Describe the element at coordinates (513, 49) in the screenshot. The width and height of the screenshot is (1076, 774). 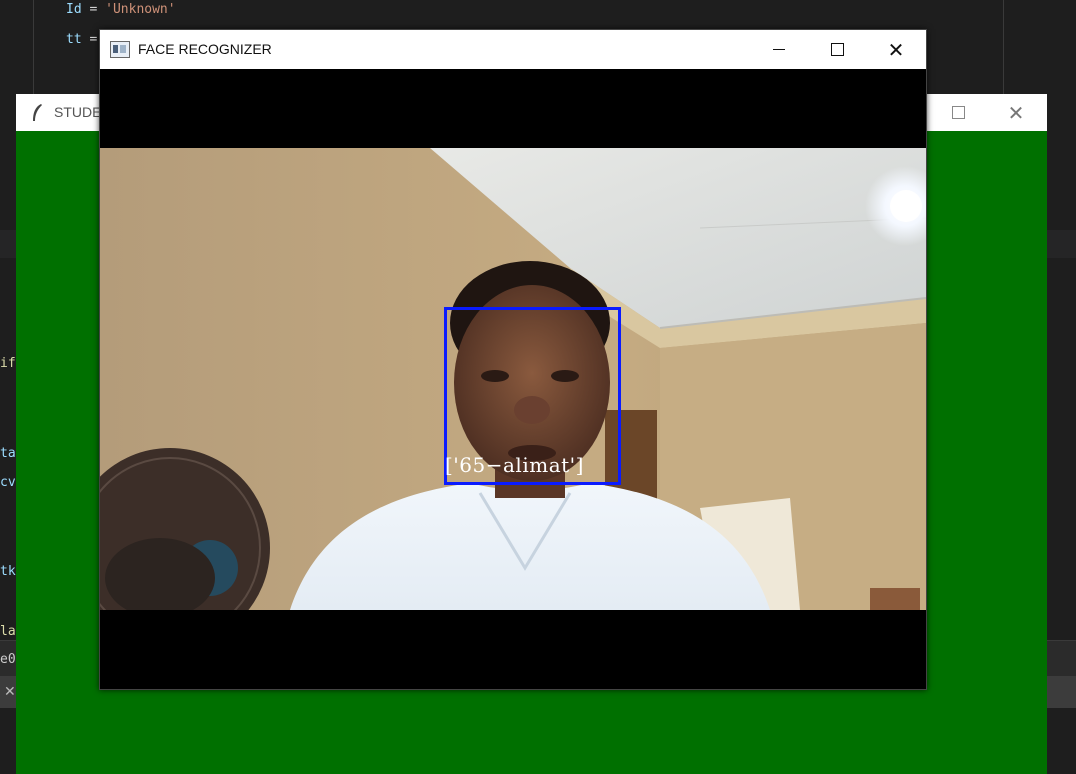
I see `face-recognizer-titlebar: FACE RECOGNIZER ✕` at that location.